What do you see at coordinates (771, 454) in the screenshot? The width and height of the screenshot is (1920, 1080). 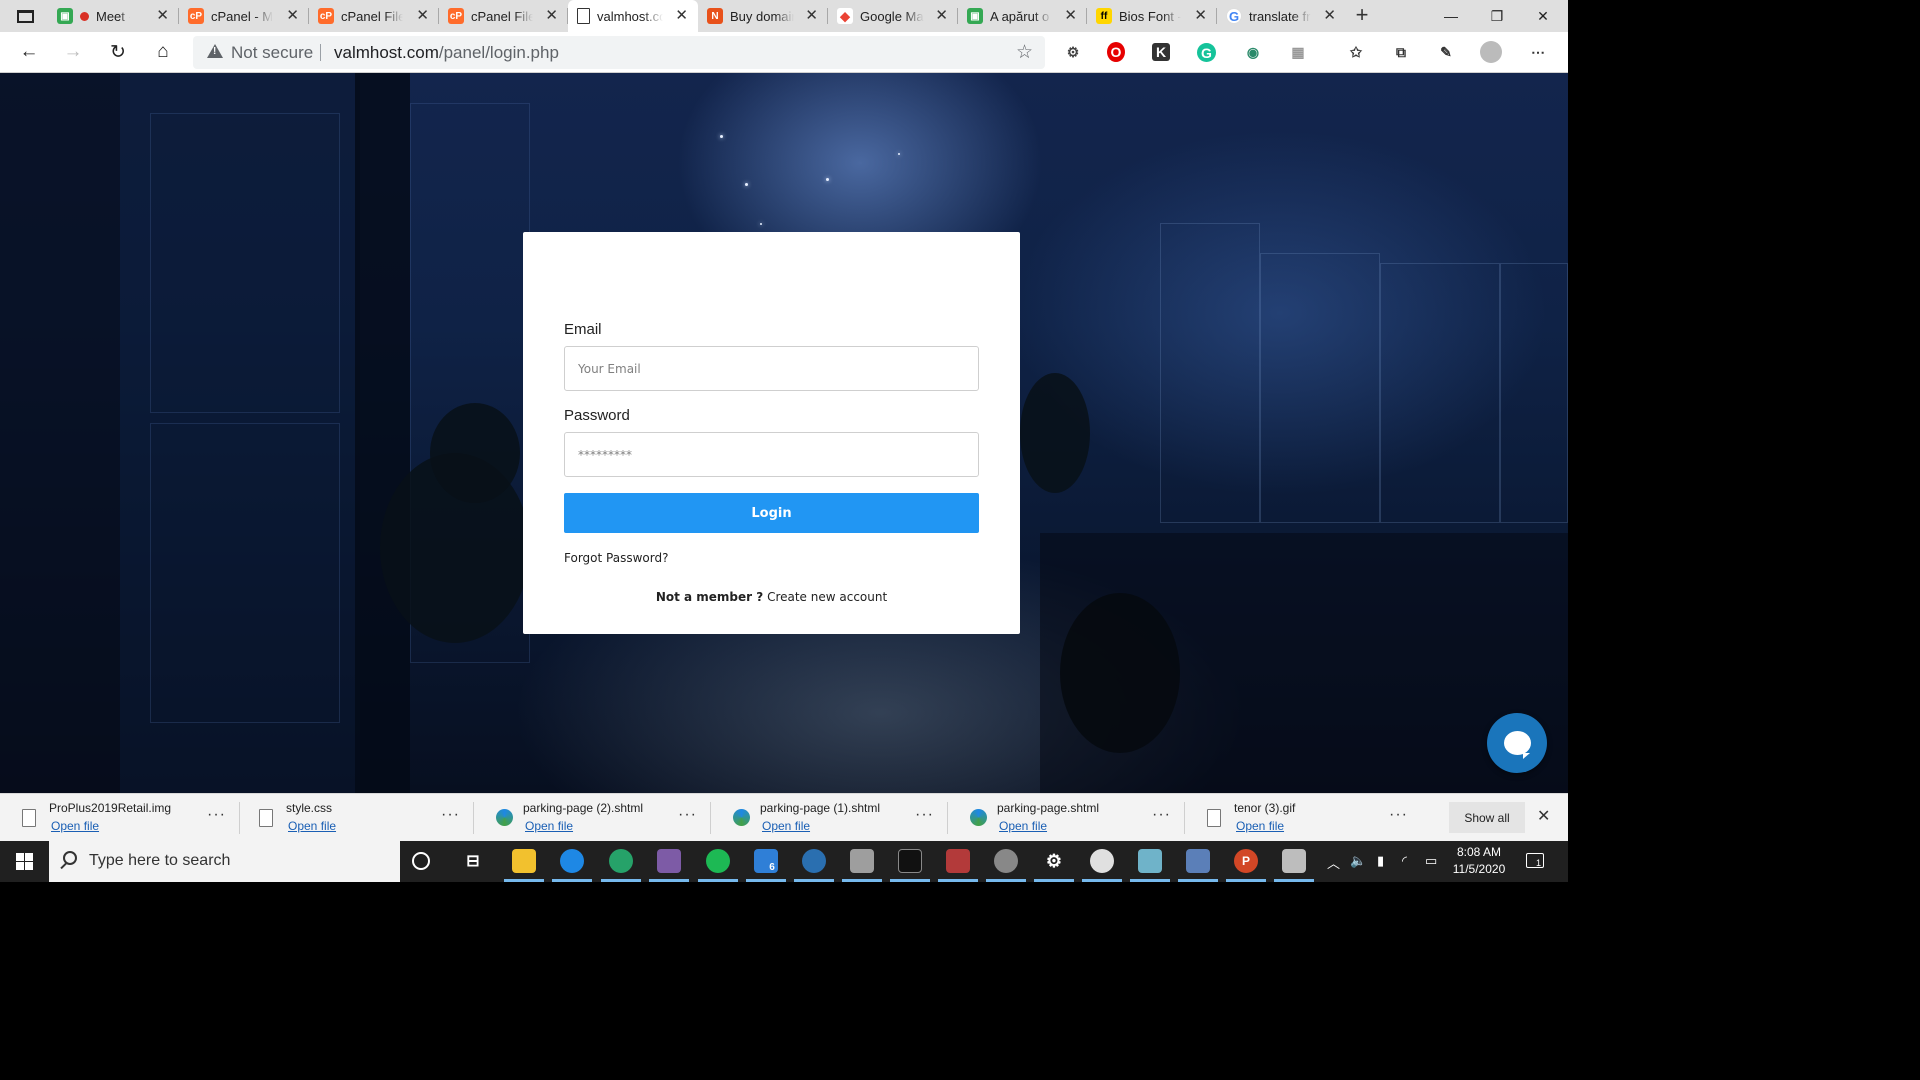 I see `password-field` at bounding box center [771, 454].